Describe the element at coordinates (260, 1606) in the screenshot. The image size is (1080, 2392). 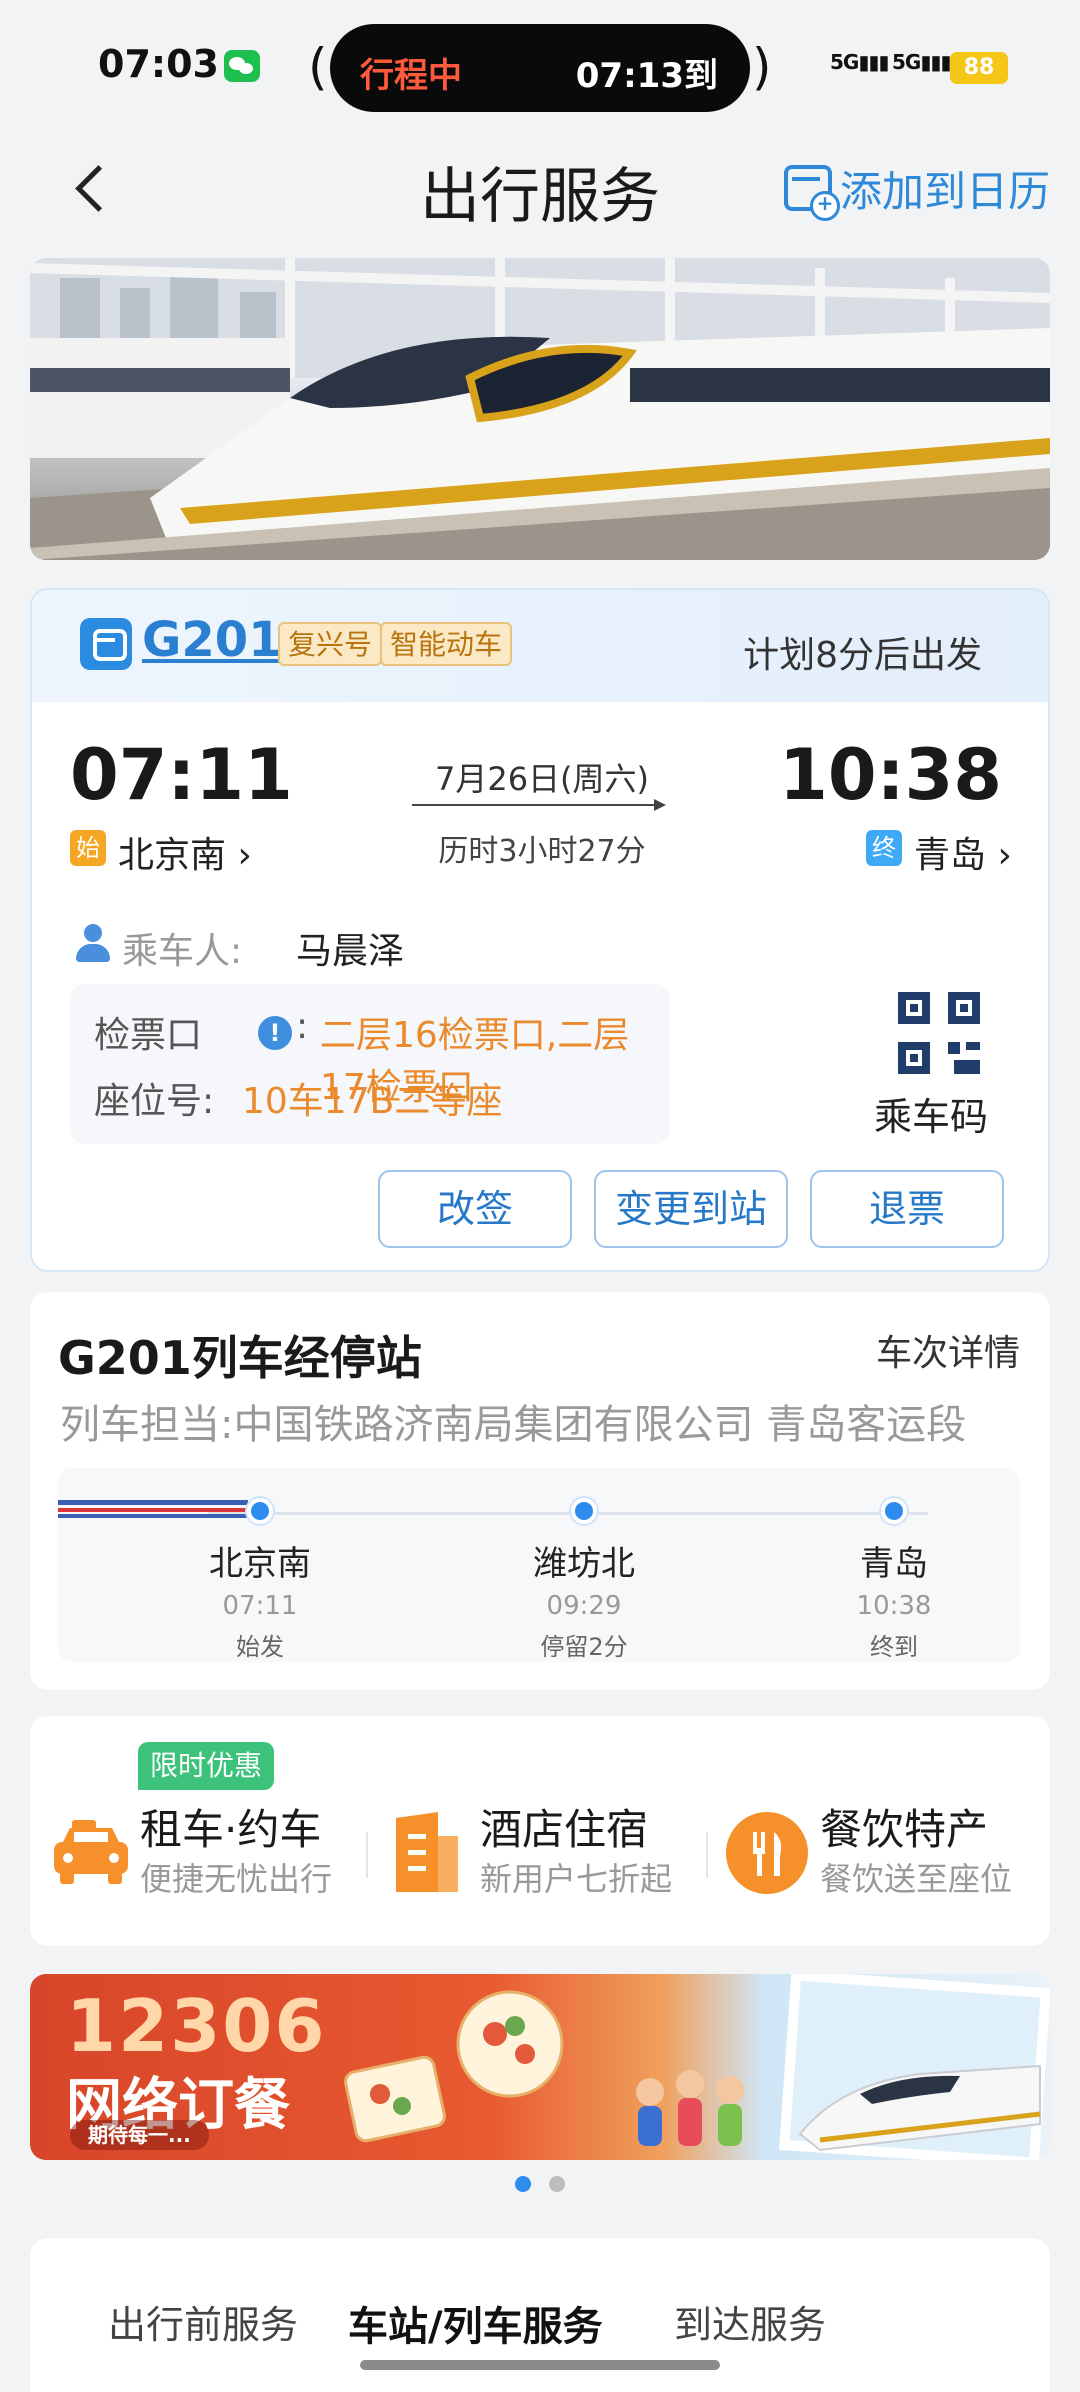
I see `stop-time: 07:11` at that location.